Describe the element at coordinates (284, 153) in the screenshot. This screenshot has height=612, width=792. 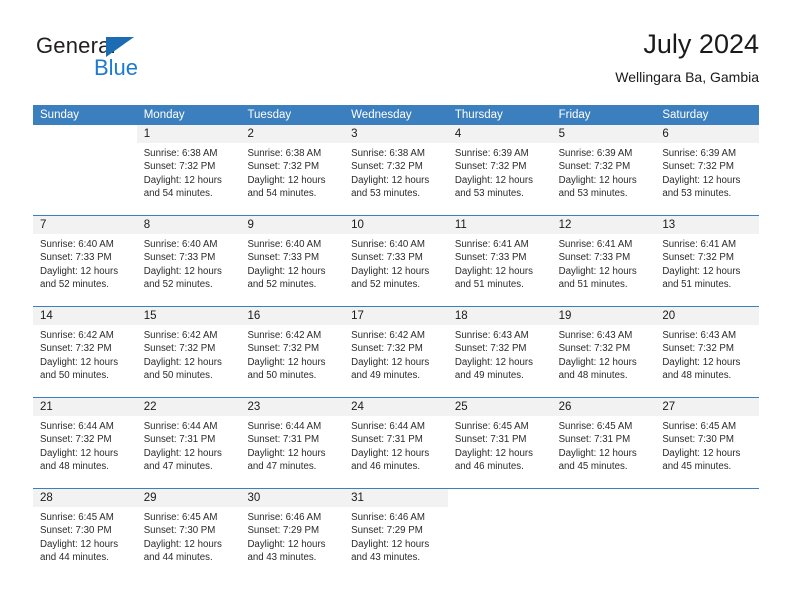
I see `sunrise-text: Sunrise: 6:38 AM` at that location.